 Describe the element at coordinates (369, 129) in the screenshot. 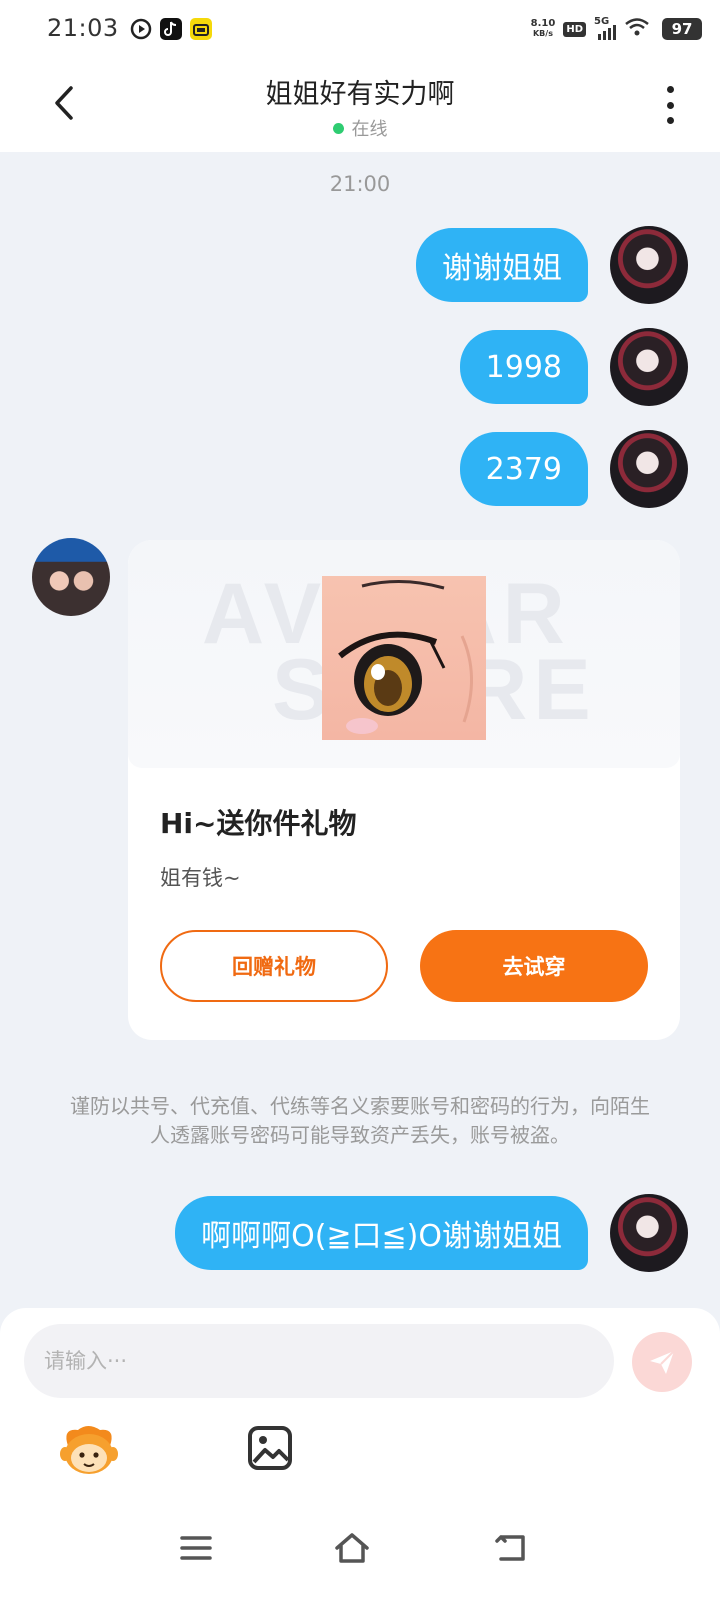

I see `online-status-label: 在线` at that location.